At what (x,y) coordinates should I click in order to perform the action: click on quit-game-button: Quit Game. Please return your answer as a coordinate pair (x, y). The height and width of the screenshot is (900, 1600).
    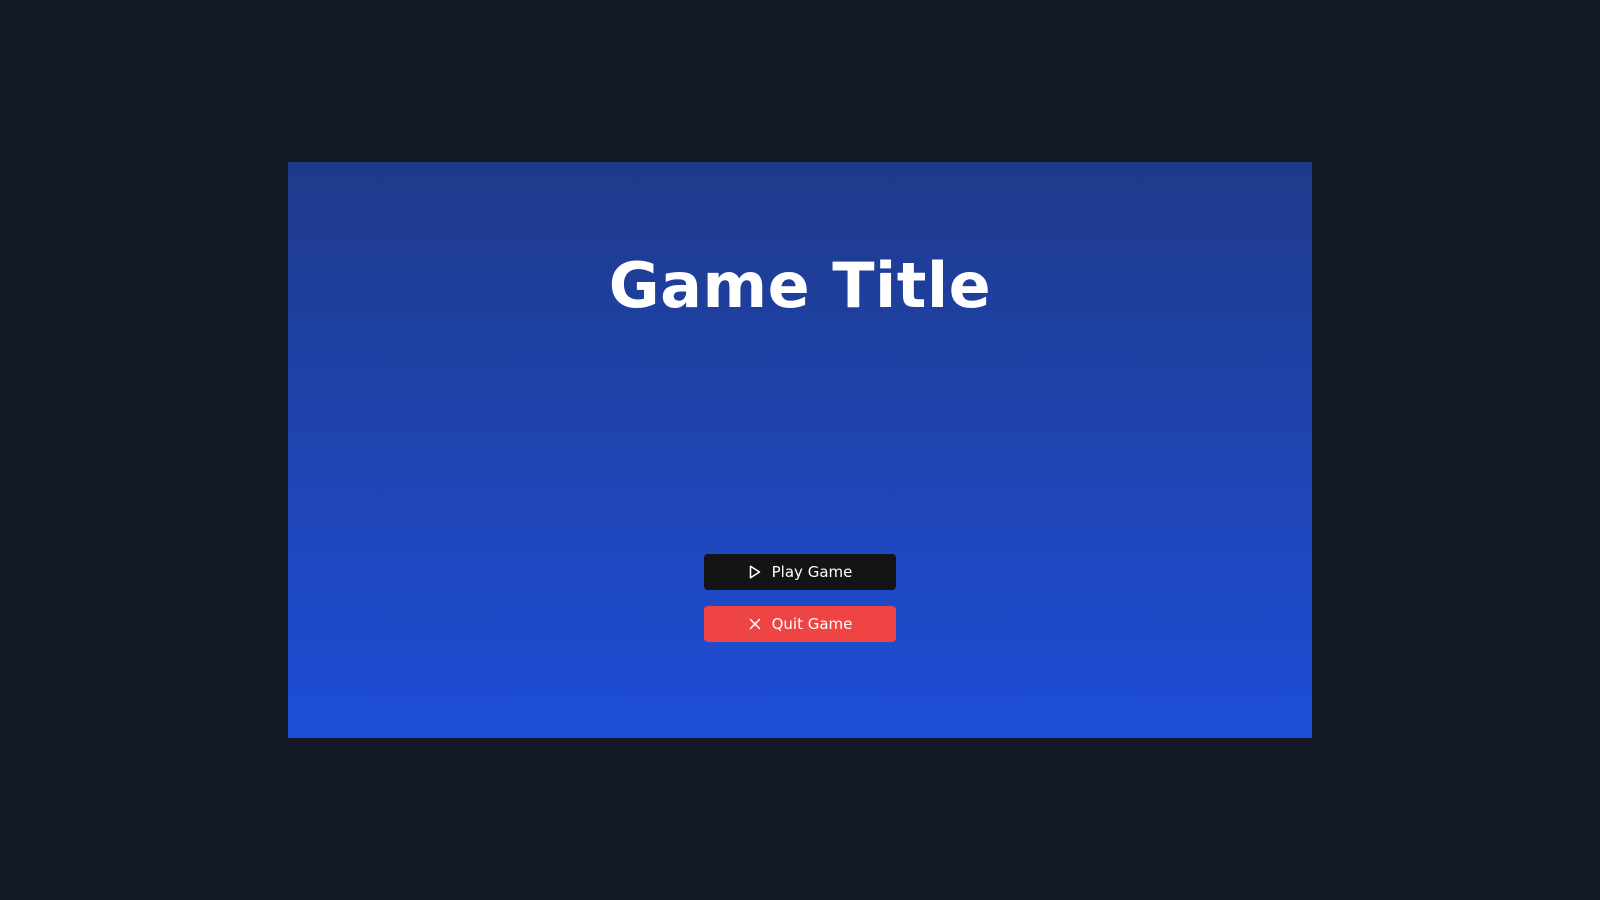
    Looking at the image, I should click on (800, 624).